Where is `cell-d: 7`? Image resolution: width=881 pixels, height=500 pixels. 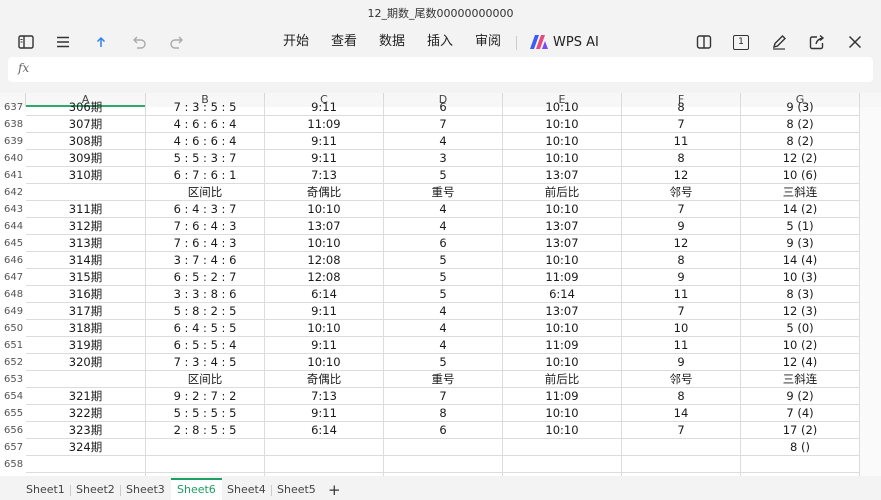
cell-d: 7 is located at coordinates (443, 396).